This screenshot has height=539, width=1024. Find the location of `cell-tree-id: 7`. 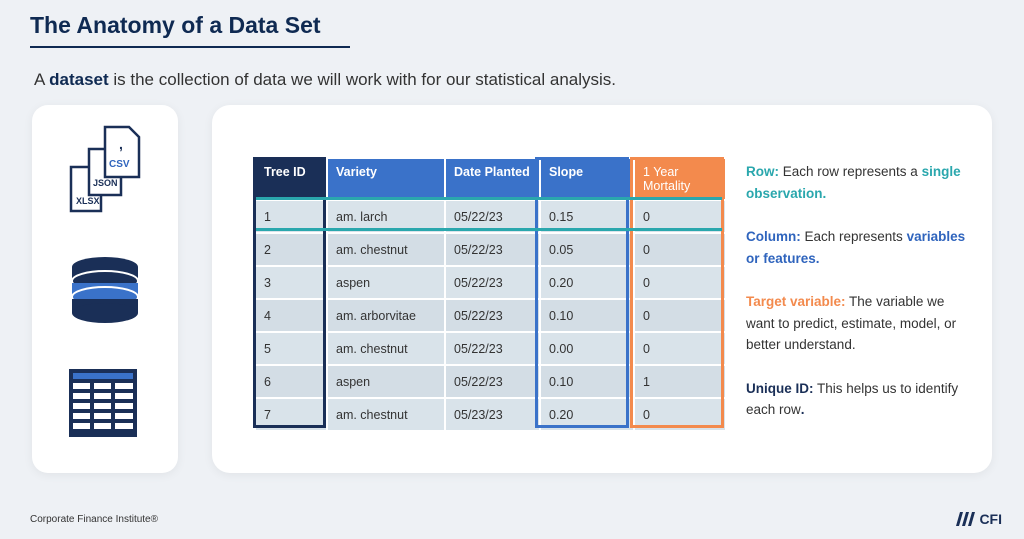

cell-tree-id: 7 is located at coordinates (291, 414).